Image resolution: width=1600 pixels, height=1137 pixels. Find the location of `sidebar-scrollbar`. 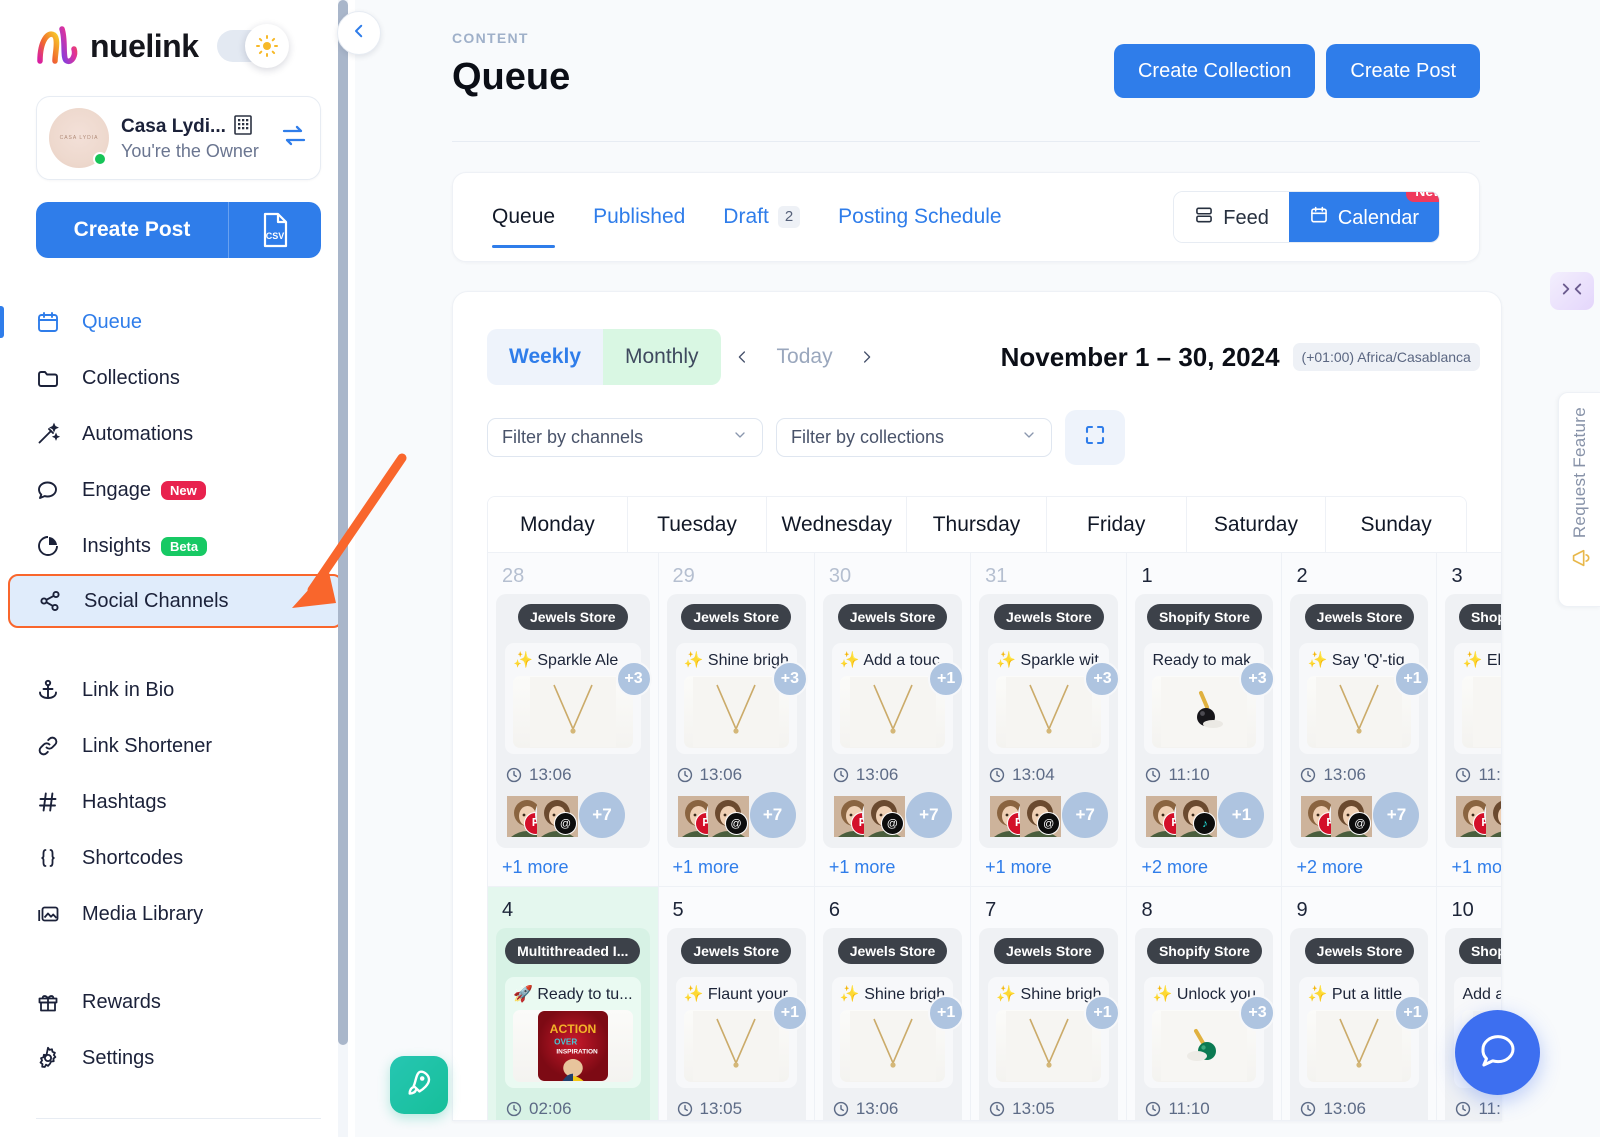

sidebar-scrollbar is located at coordinates (343, 568).